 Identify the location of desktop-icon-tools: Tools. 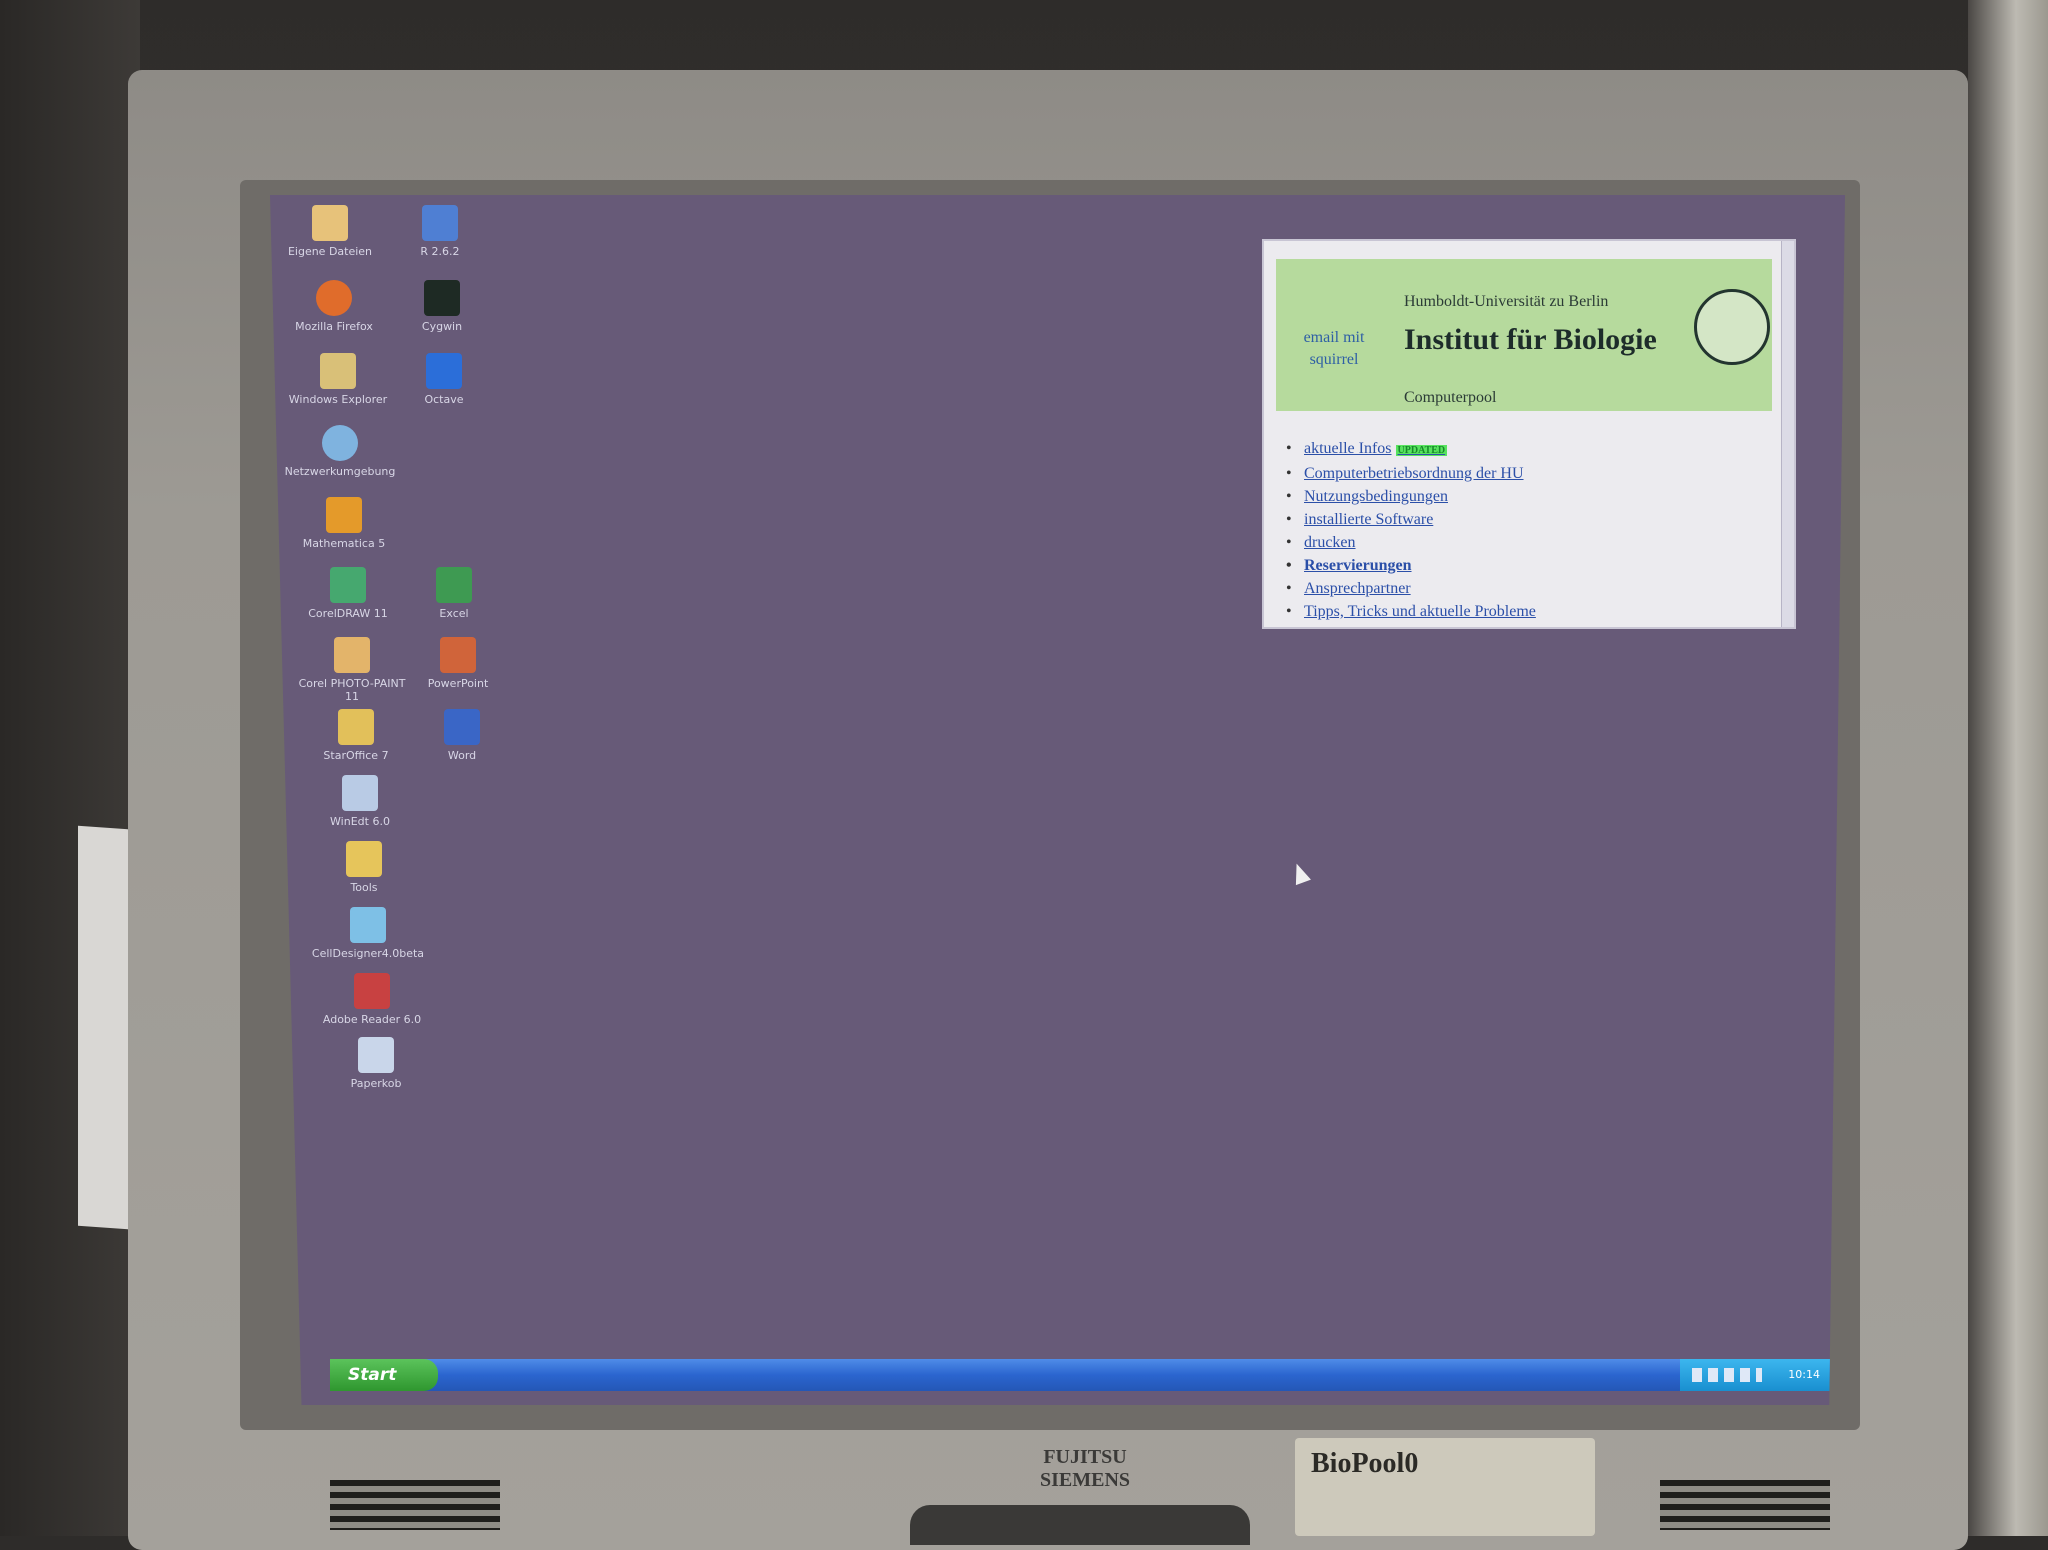
(364, 867).